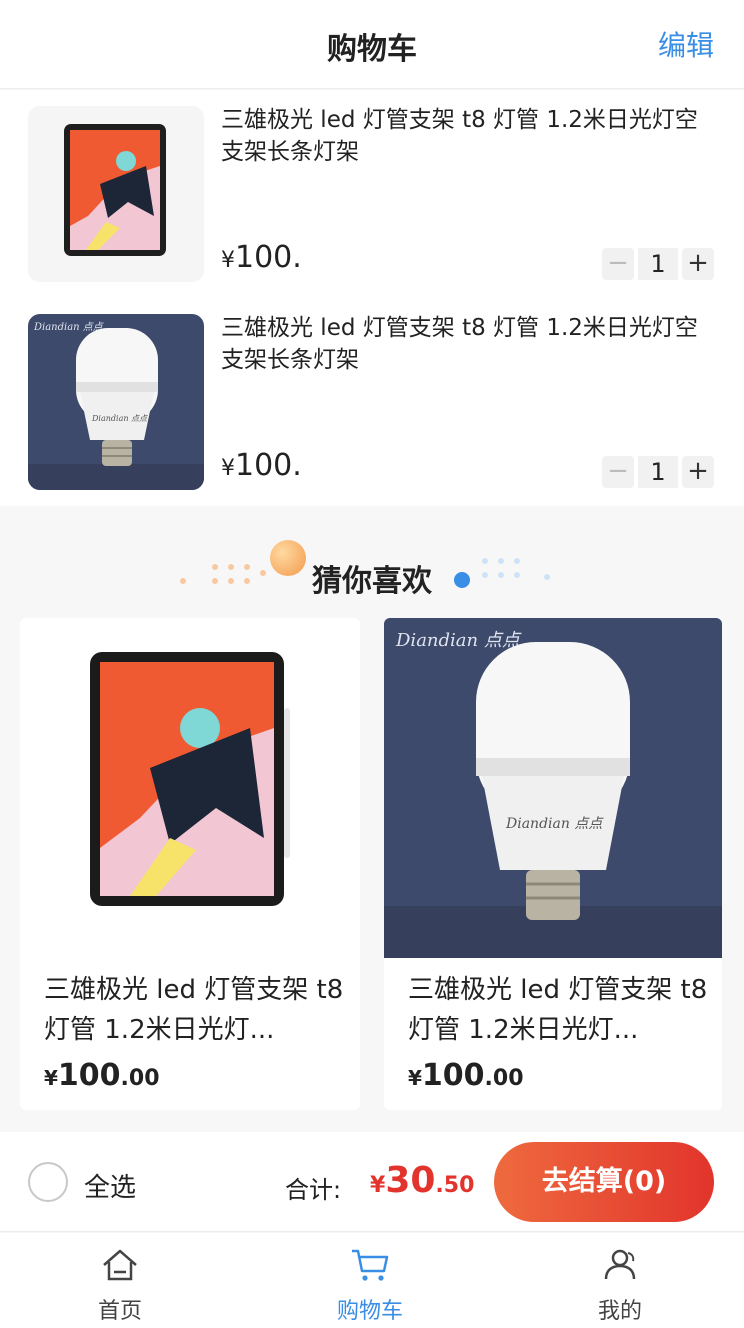 This screenshot has height=1328, width=744. I want to click on tab-bar: 首页 购物车 我的, so click(372, 1280).